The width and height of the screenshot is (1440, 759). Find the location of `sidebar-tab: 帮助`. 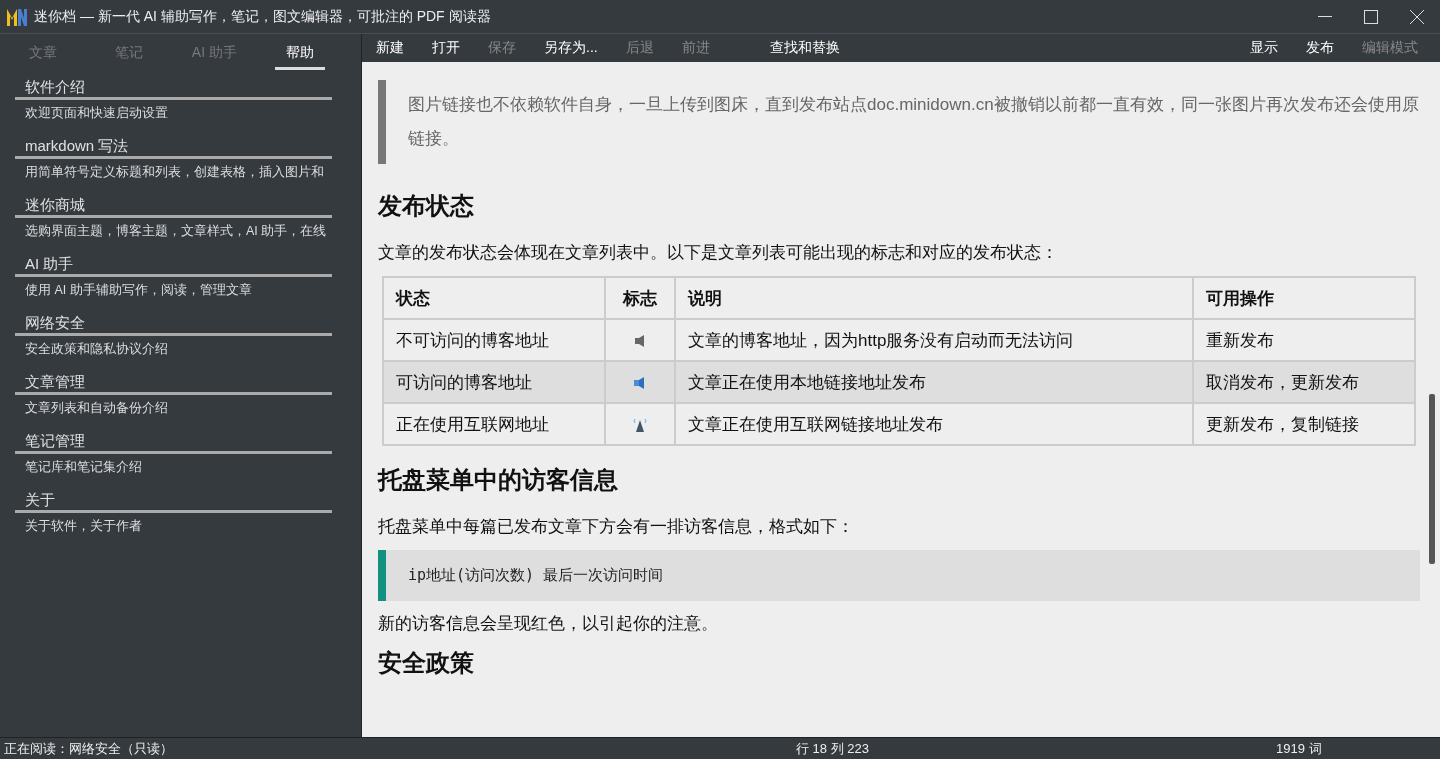

sidebar-tab: 帮助 is located at coordinates (300, 54).